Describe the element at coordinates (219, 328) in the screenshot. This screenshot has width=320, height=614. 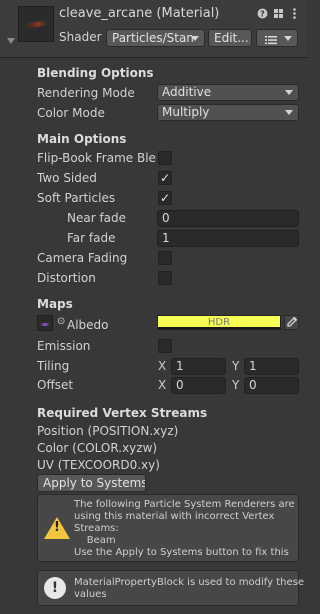
I see `color-alpha-bar` at that location.